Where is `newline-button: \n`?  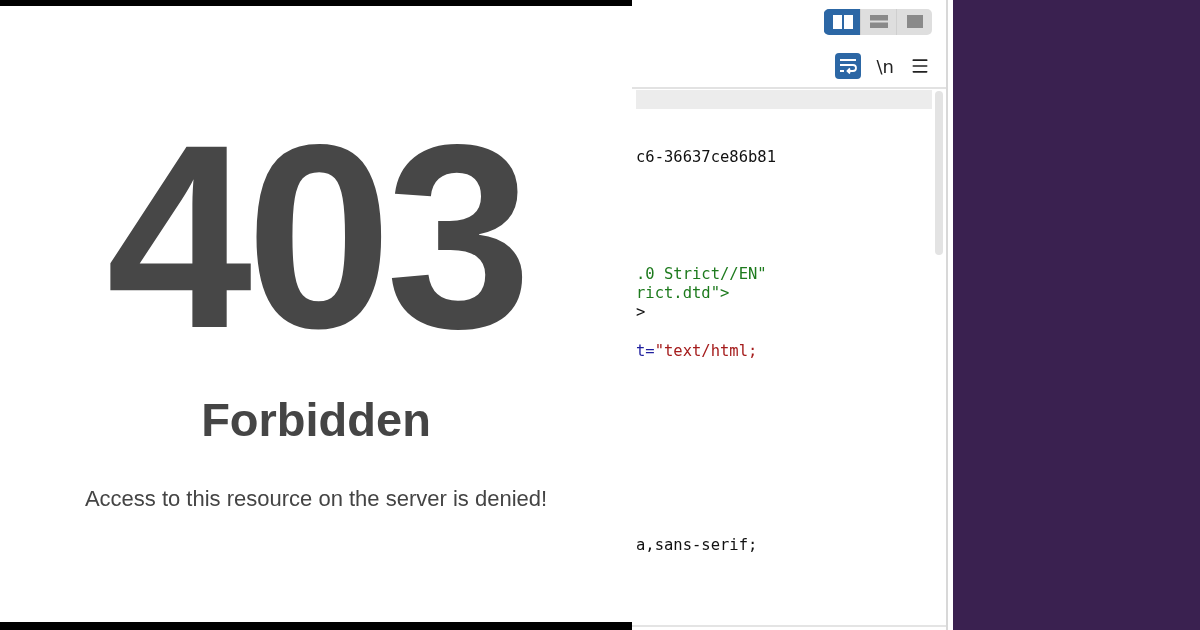 newline-button: \n is located at coordinates (885, 66).